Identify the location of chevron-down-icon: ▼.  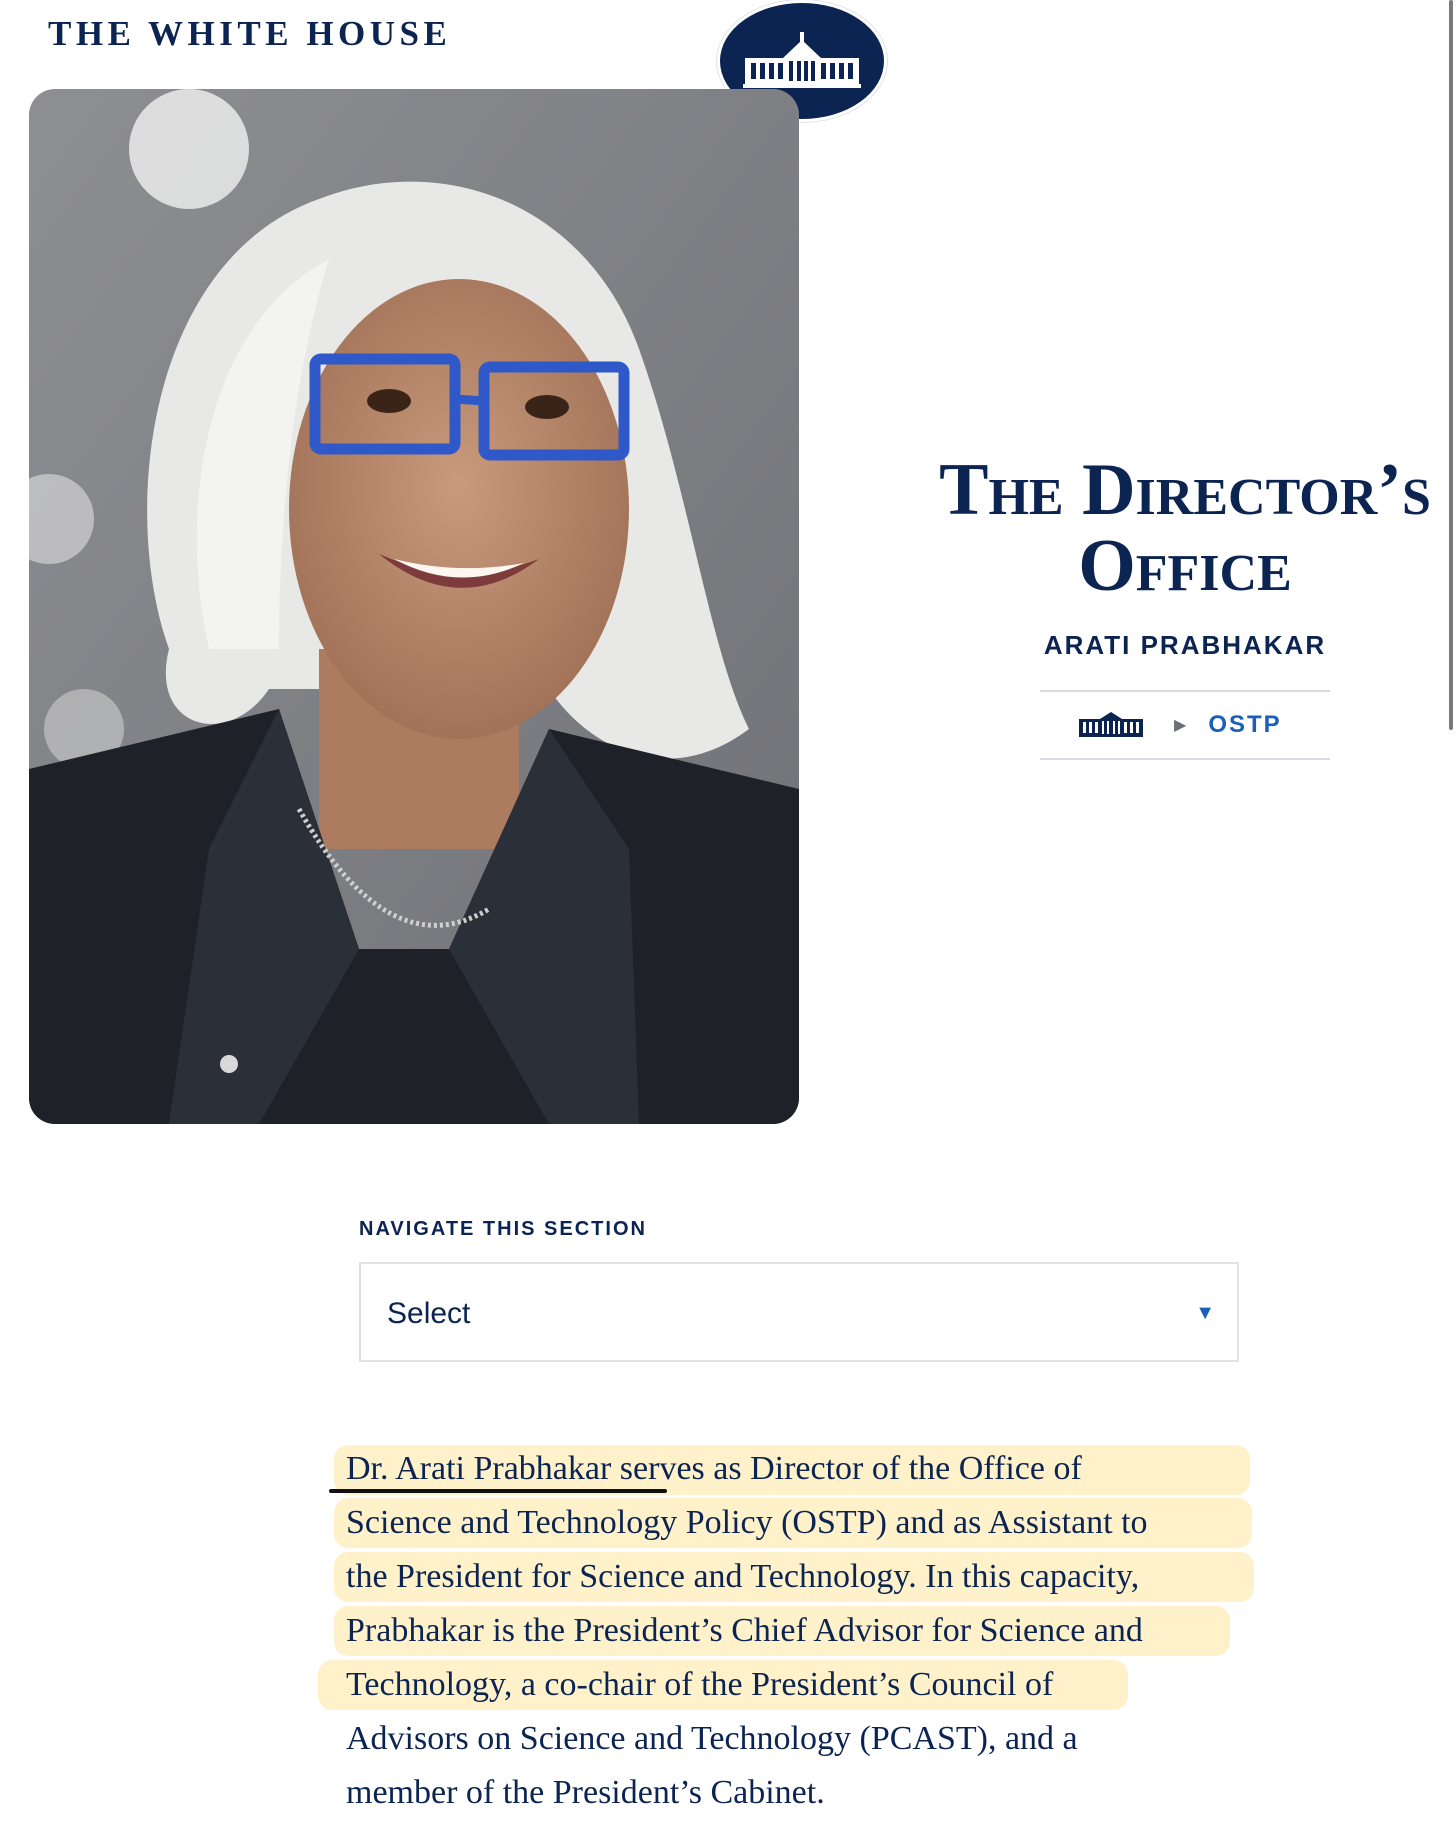
(1205, 1313).